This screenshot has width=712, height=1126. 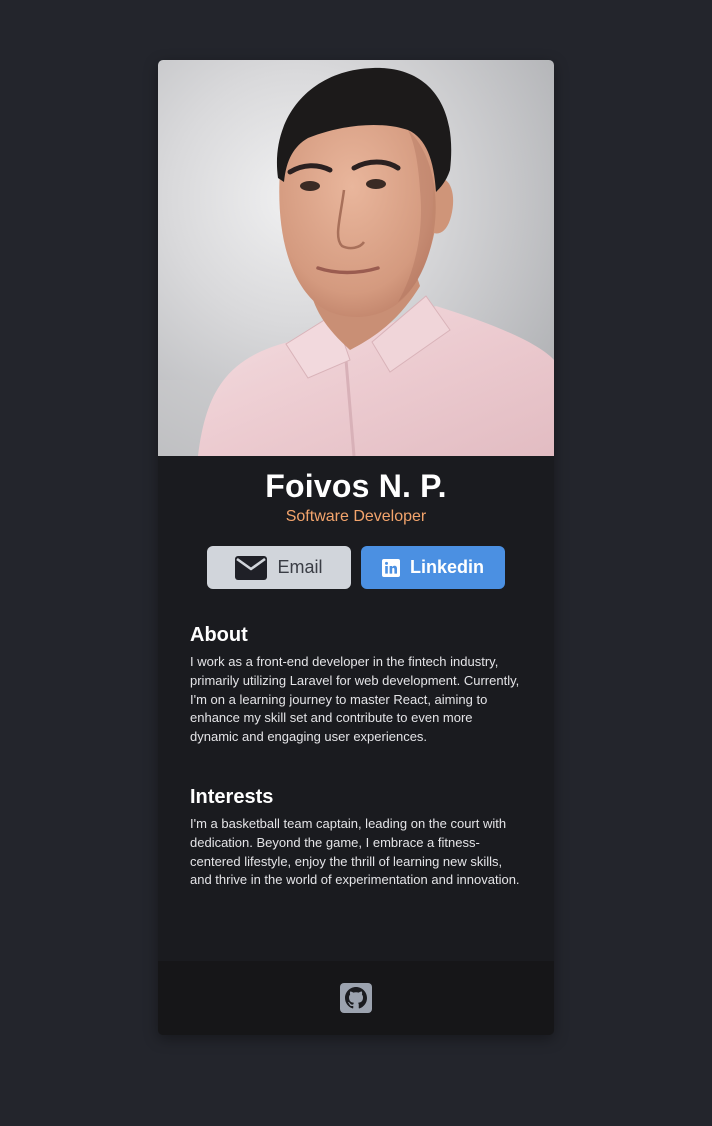 I want to click on linkedin-button: Linkedin, so click(x=433, y=567).